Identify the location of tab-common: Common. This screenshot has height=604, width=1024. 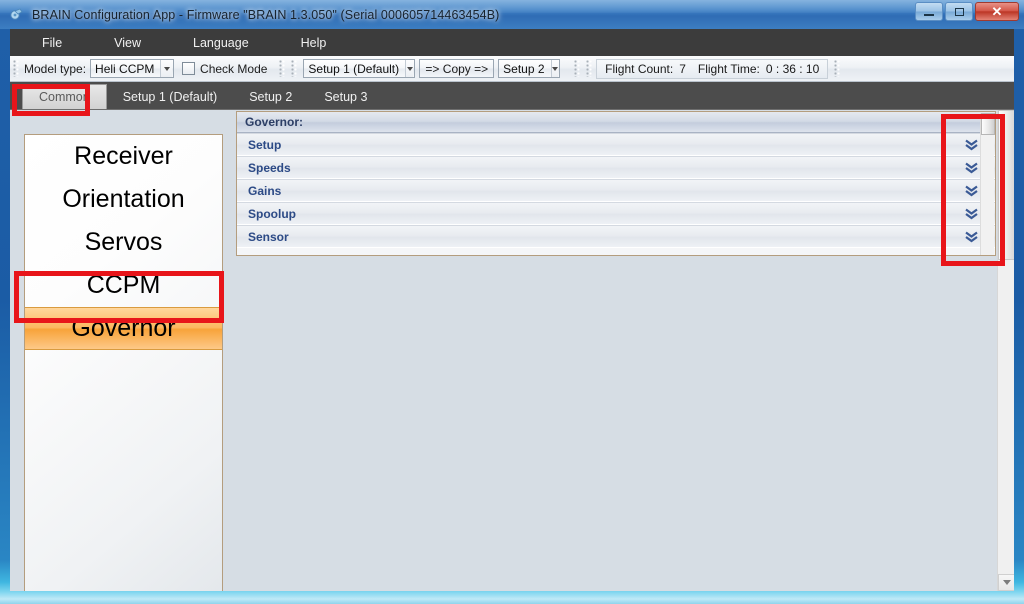
(64, 96).